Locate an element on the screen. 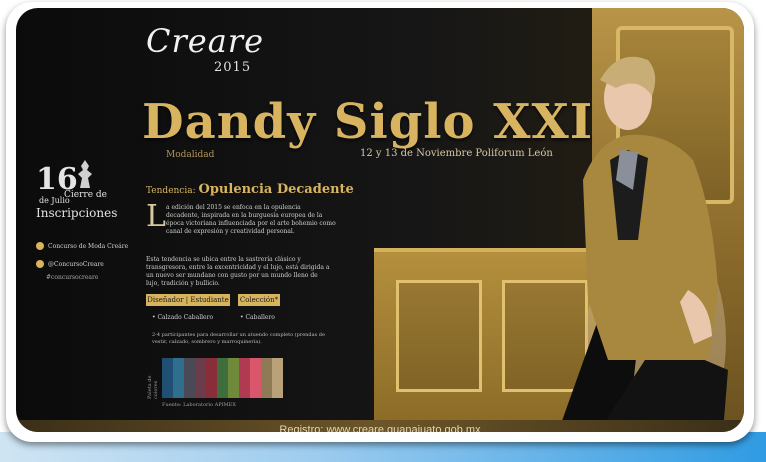  tendencia-value: Opulencia Decadente is located at coordinates (276, 189).